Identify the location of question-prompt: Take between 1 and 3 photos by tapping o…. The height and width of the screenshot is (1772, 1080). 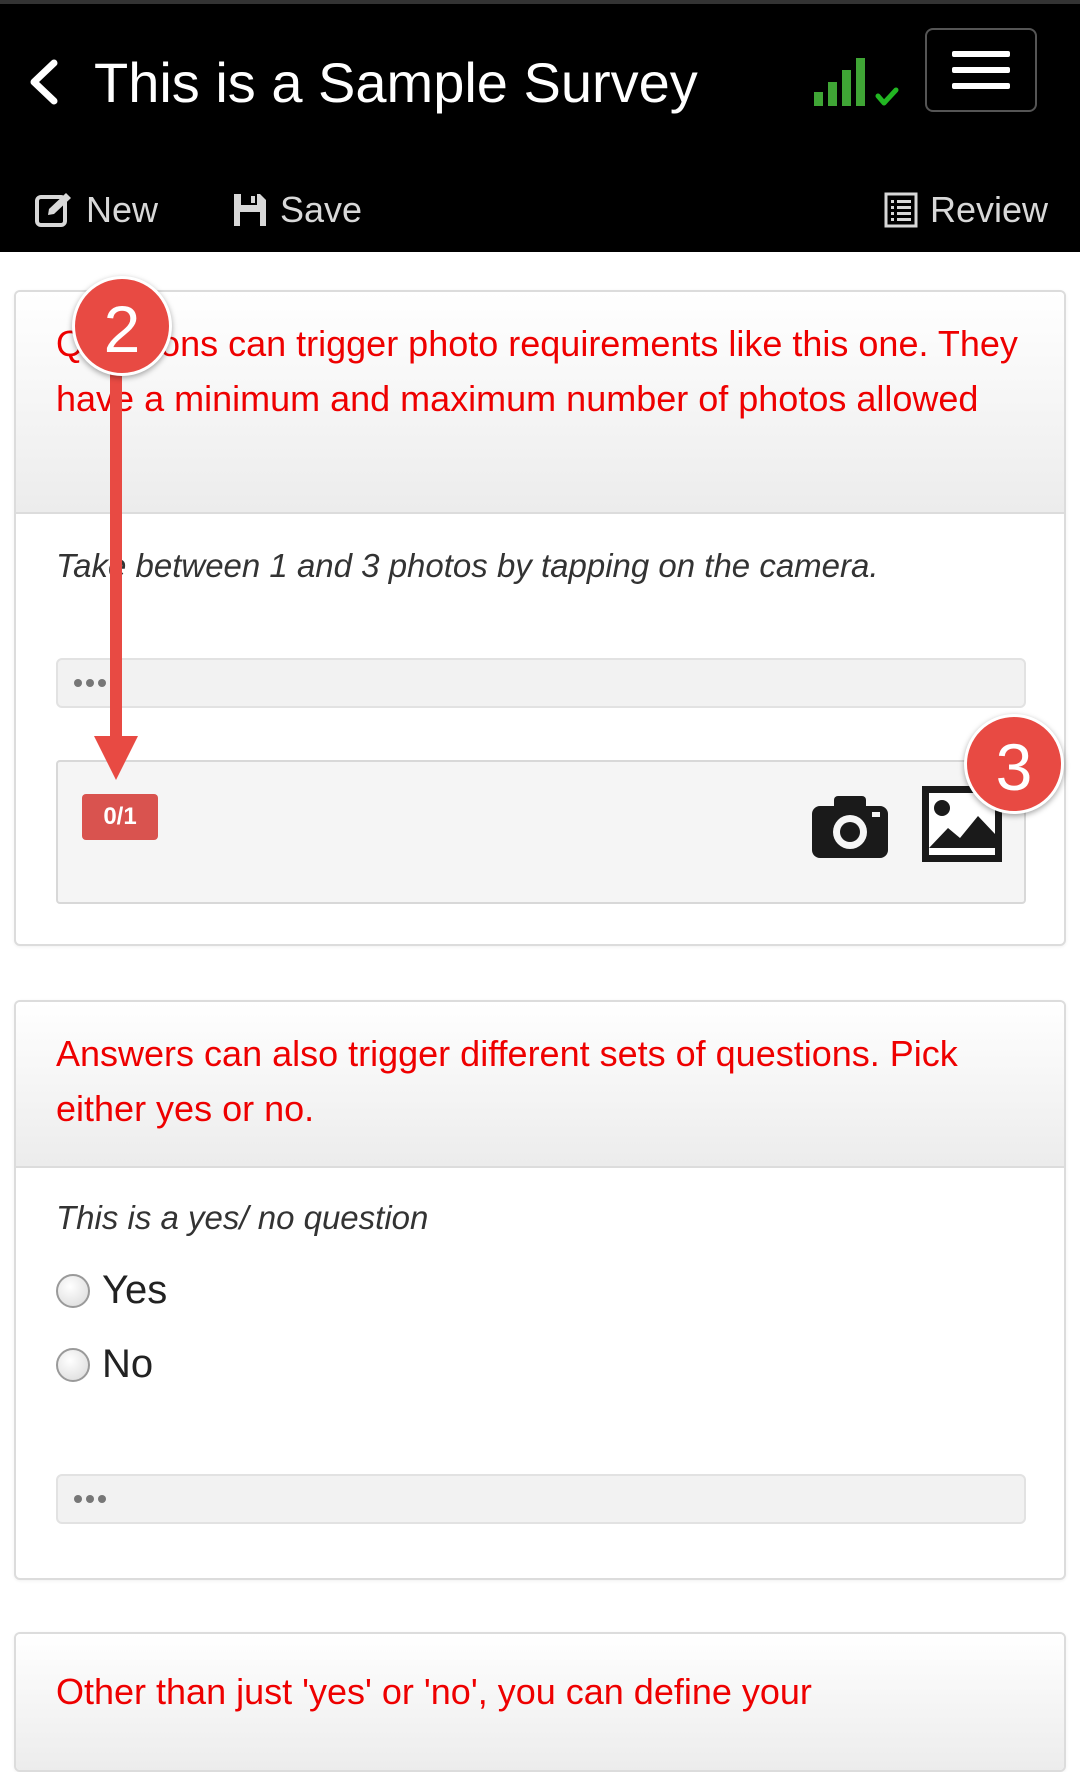
(467, 565).